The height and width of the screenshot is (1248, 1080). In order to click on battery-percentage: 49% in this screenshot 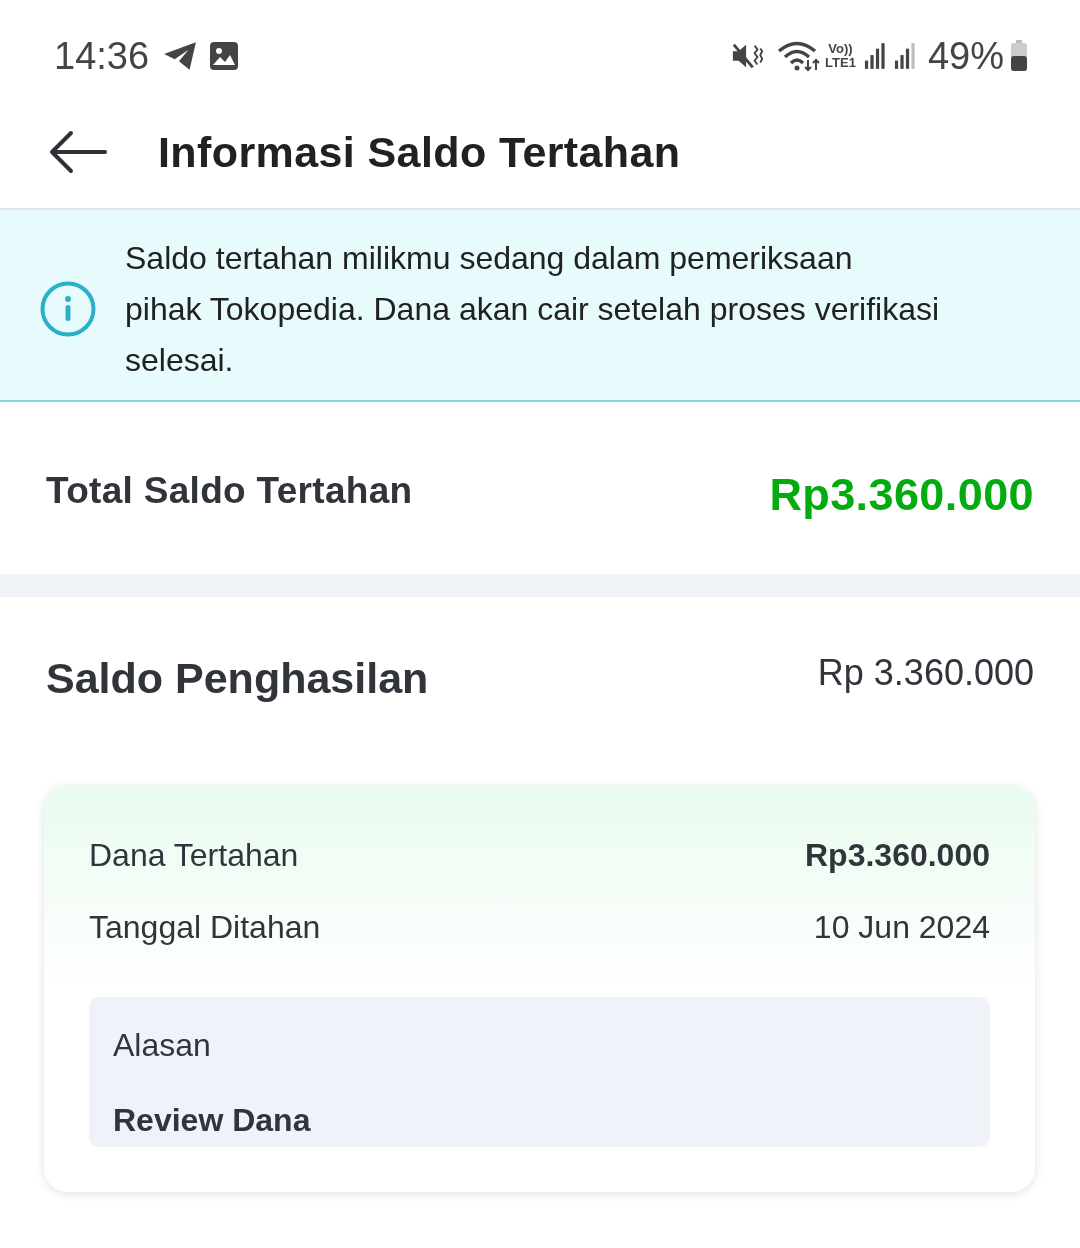, I will do `click(965, 56)`.